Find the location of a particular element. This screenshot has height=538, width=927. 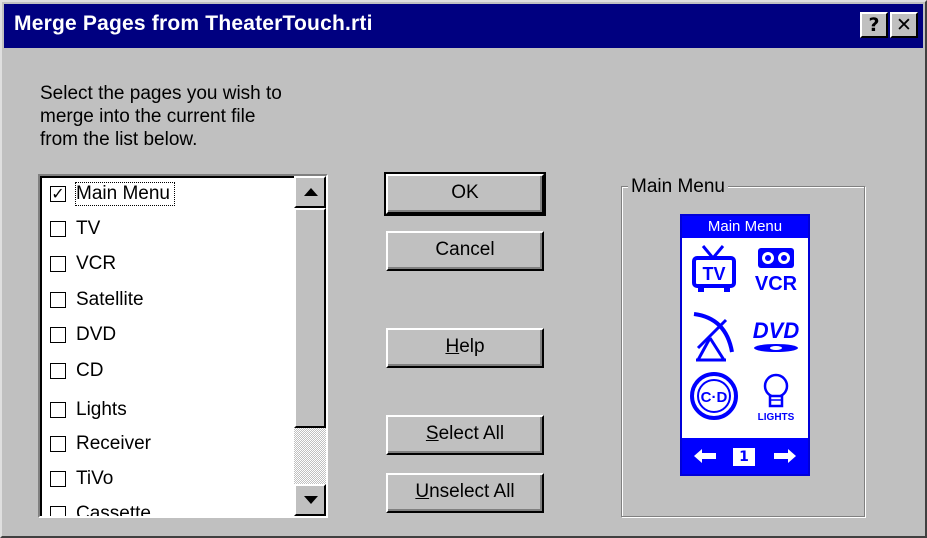

unselect-all-accel: U is located at coordinates (422, 491).